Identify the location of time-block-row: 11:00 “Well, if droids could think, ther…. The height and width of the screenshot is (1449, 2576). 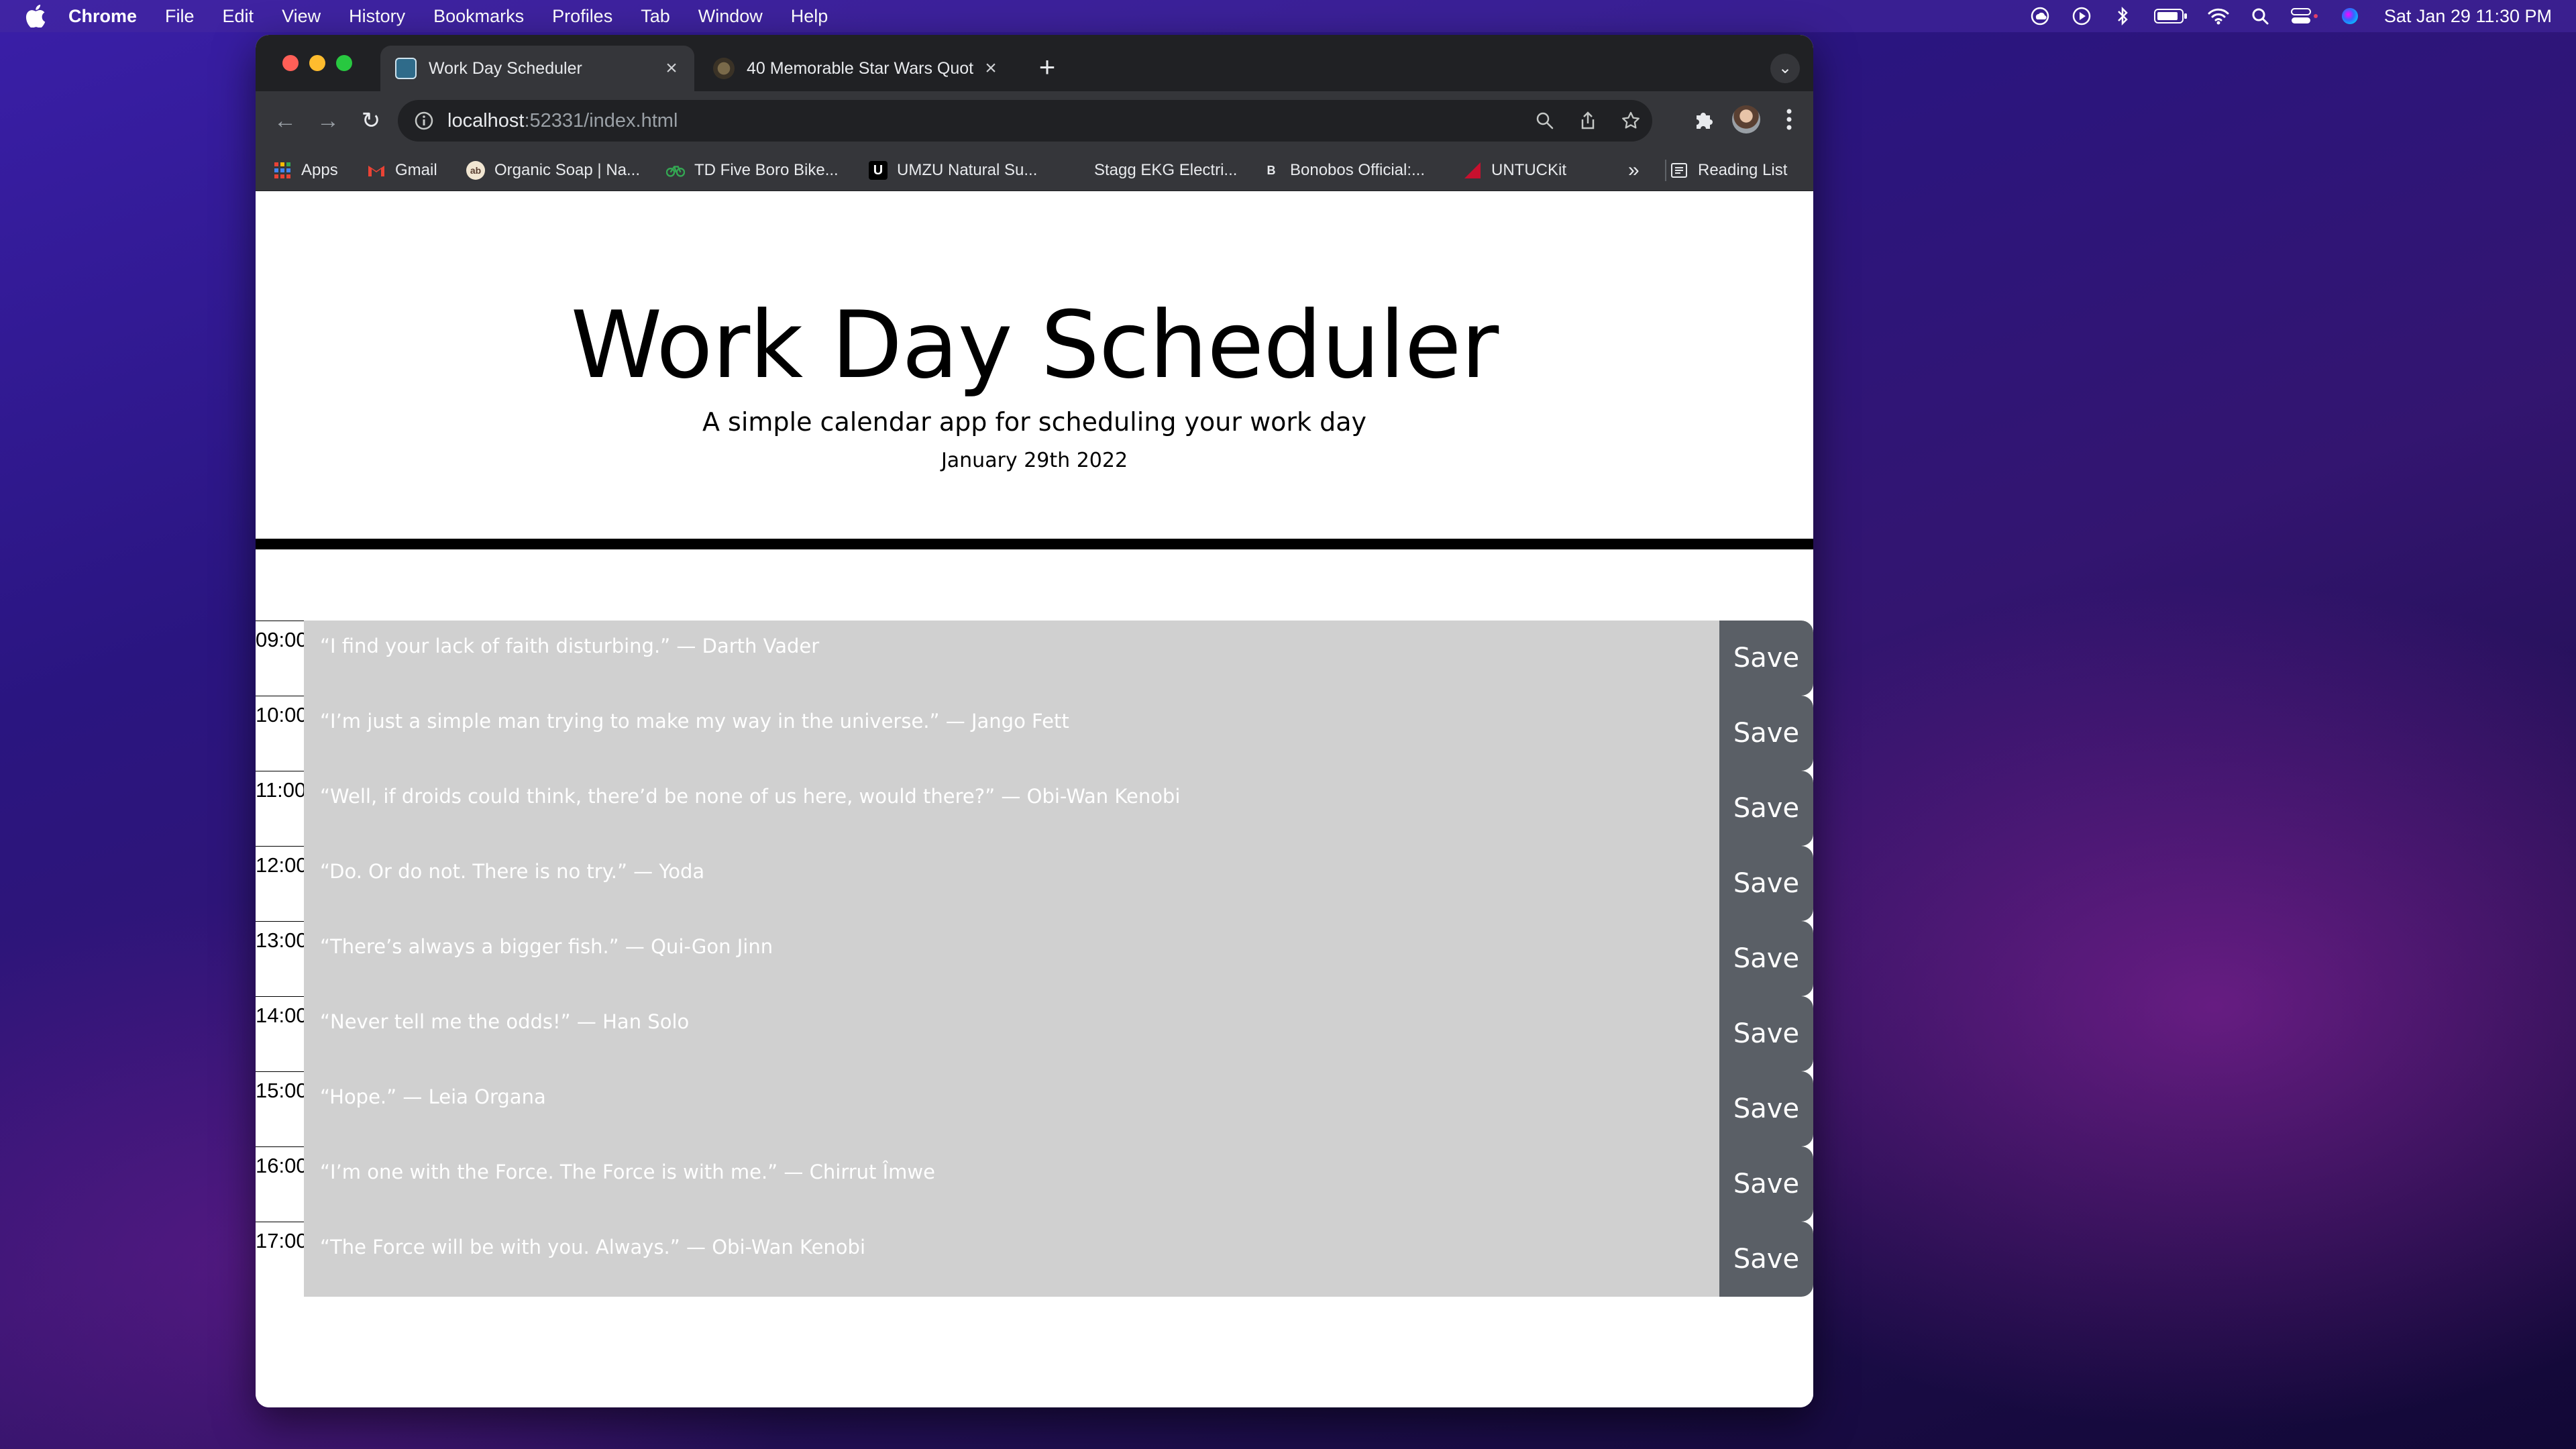
(1034, 808).